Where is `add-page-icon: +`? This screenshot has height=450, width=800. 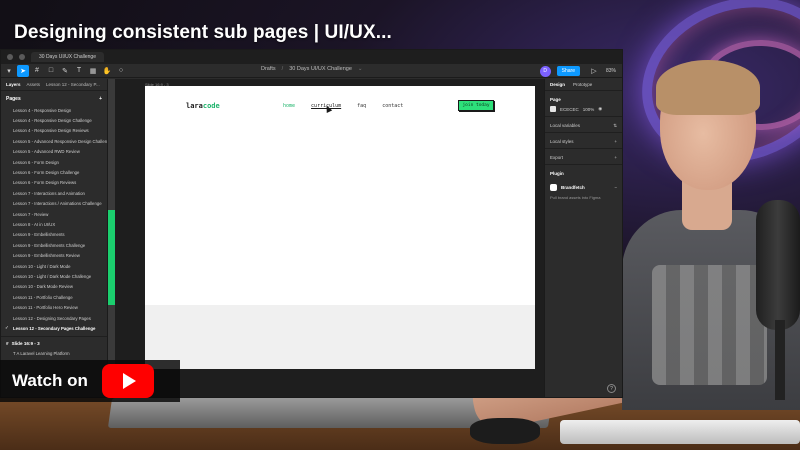
add-page-icon: + is located at coordinates (100, 99).